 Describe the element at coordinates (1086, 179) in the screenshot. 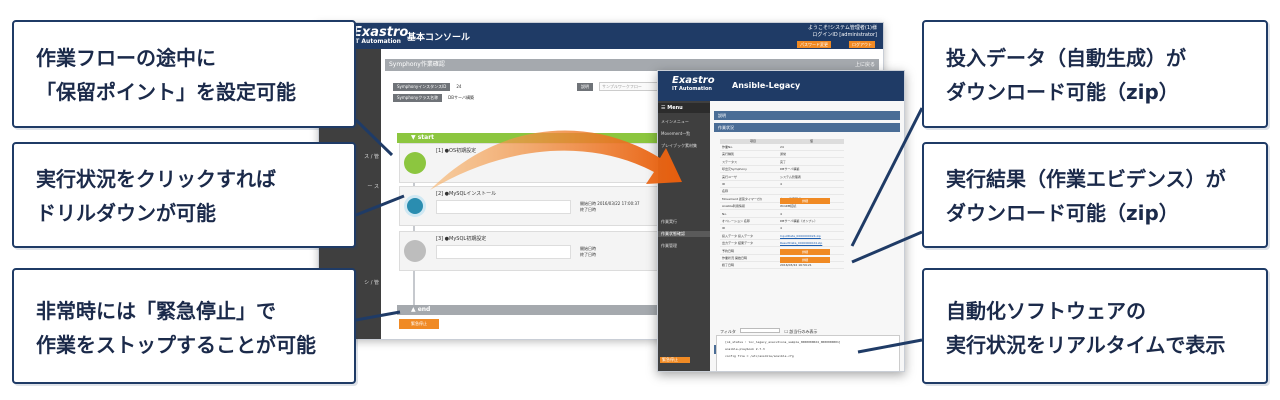

I see `callout-result-line-1: 実行結果（作業エビデンス）が` at that location.